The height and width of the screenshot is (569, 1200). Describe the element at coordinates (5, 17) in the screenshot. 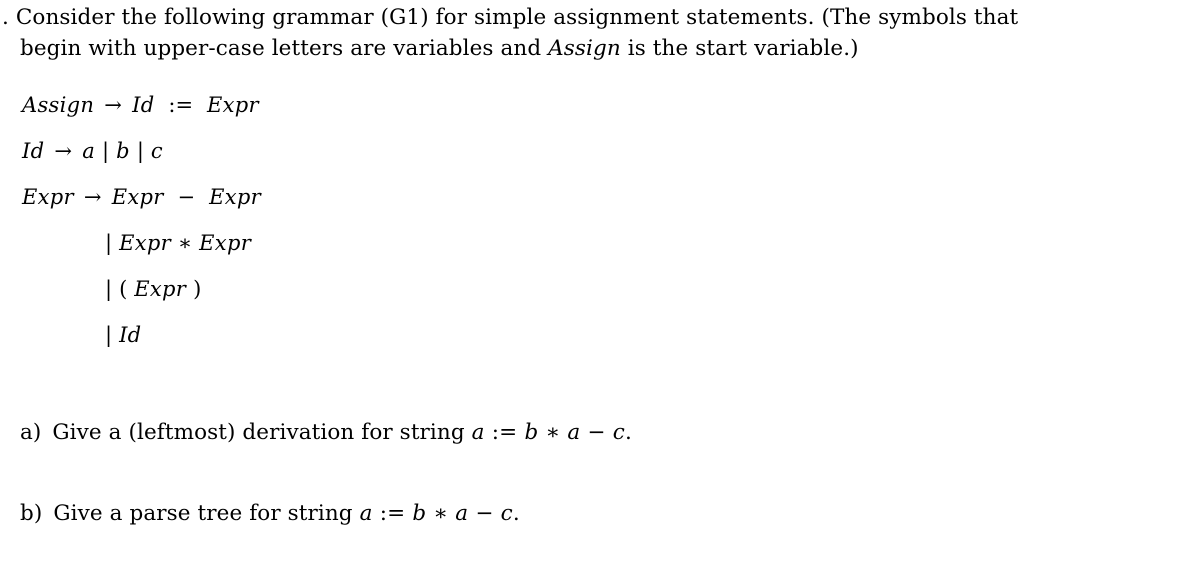

I see `list-marker: .` at that location.